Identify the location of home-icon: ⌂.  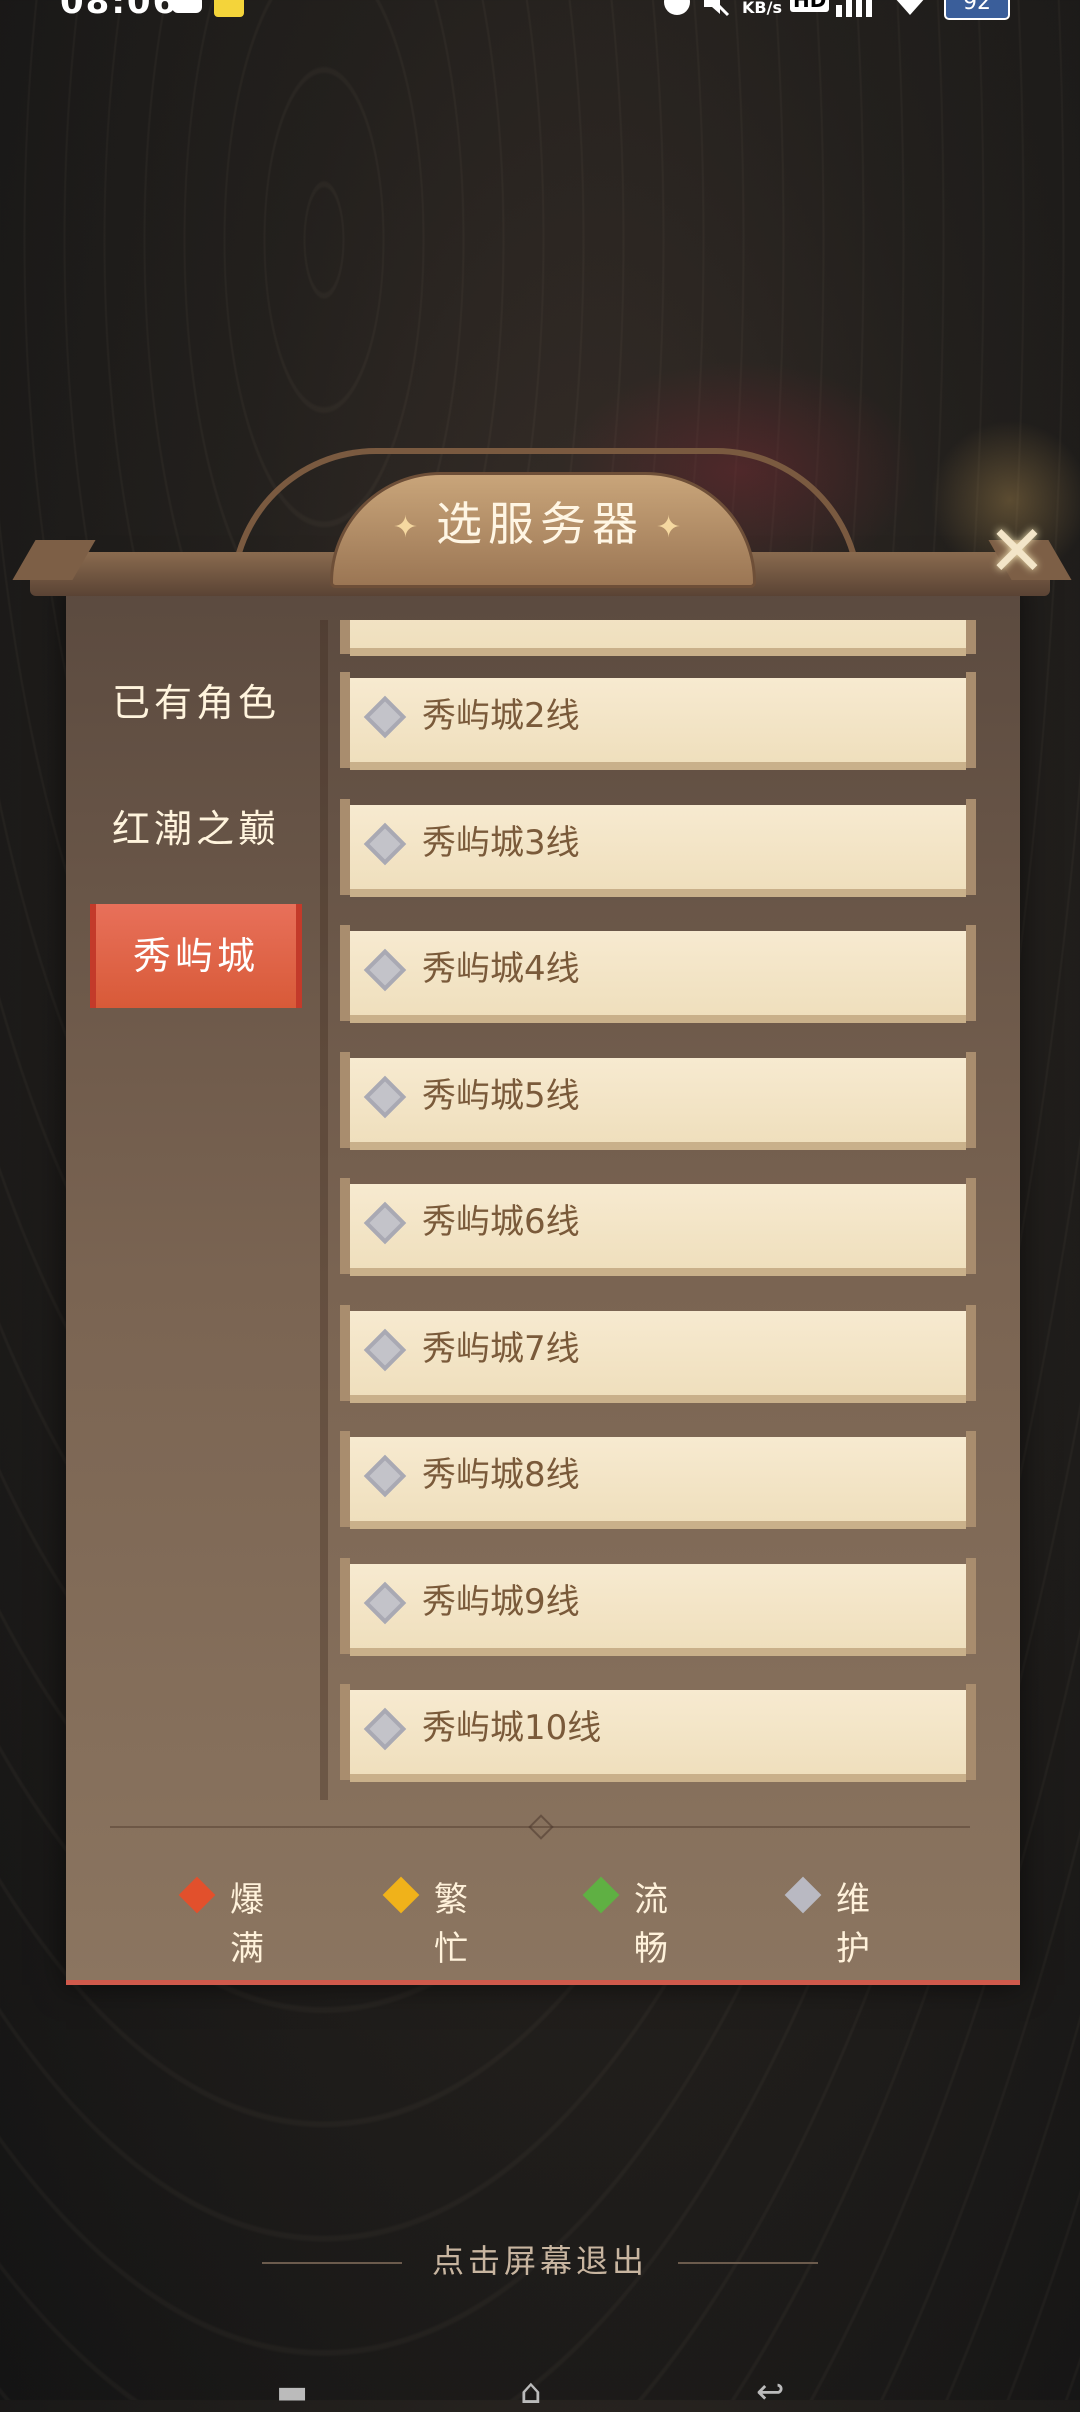
(531, 2392).